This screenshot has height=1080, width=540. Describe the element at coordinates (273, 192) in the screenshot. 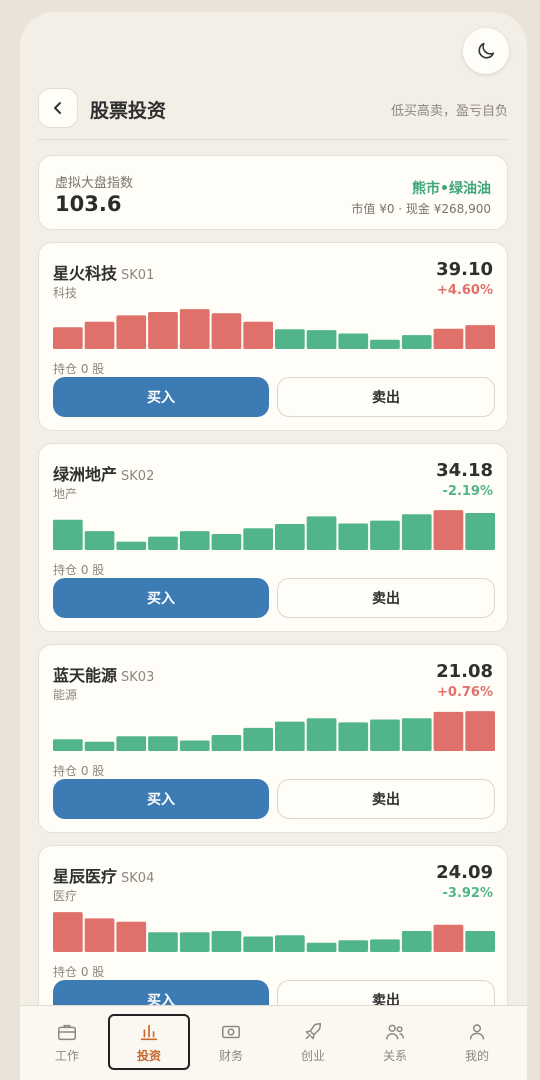

I see `market-index-card: 虚拟大盘指数 103.6 熊市•绿油油 市值 ¥0 · 现金 ¥268,900` at that location.